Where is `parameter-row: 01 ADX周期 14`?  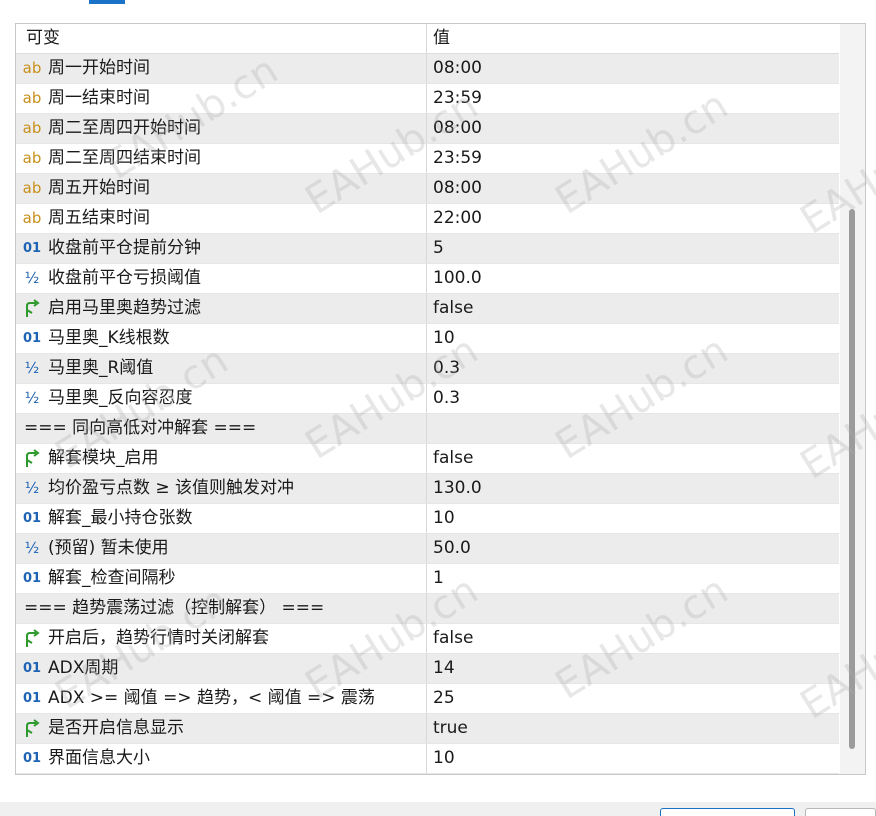
parameter-row: 01 ADX周期 14 is located at coordinates (427, 669).